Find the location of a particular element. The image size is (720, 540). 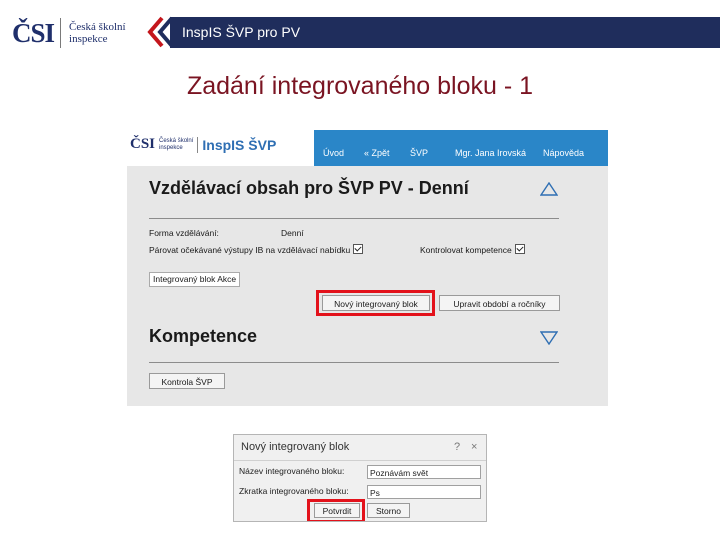

app-logo-mark: ČSI is located at coordinates (143, 144).